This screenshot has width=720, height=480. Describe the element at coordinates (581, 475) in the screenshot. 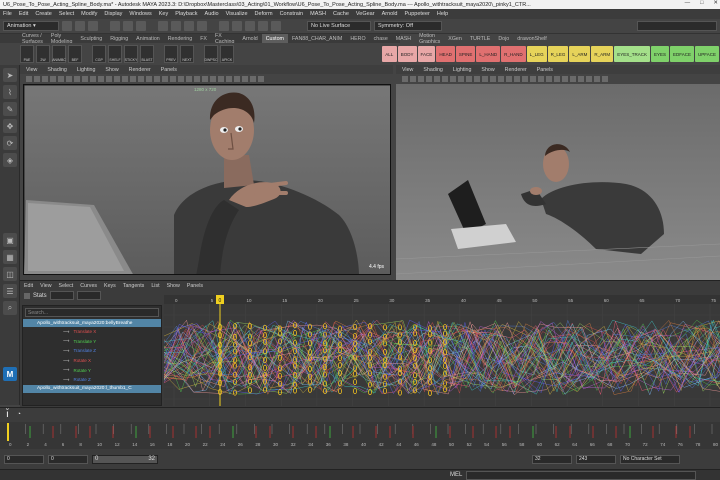

I see `command-input` at that location.